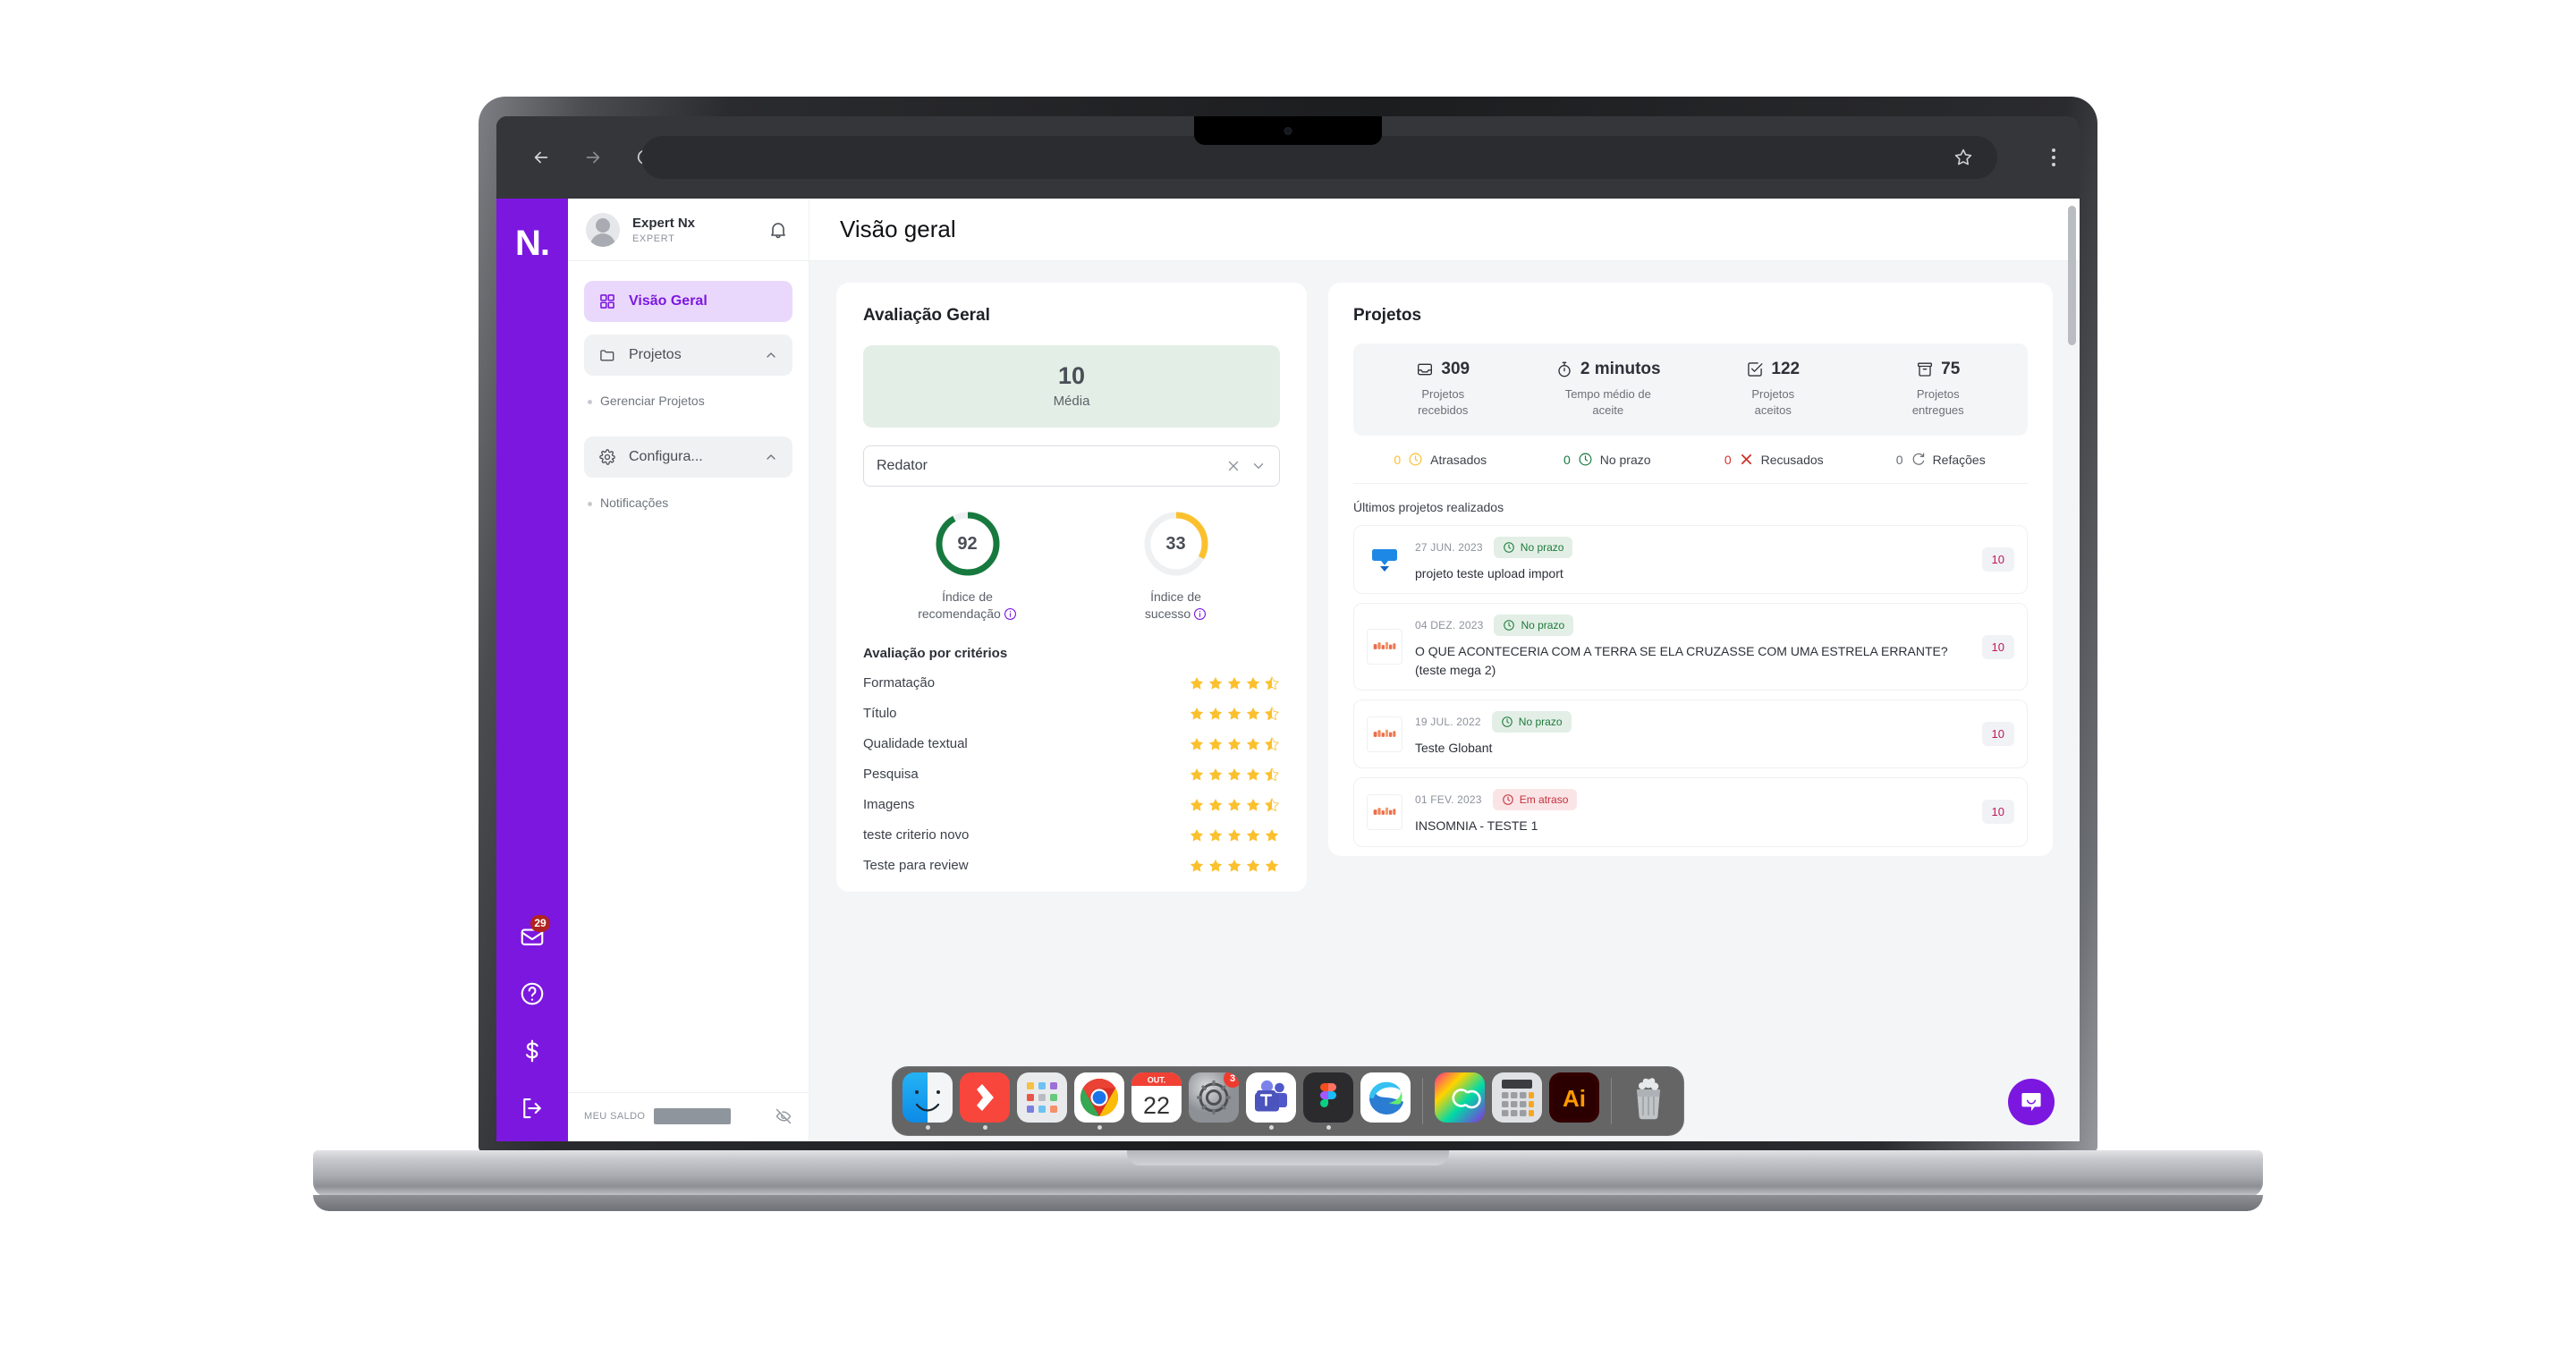 The image size is (2576, 1356). What do you see at coordinates (1792, 459) in the screenshot?
I see `status-label: Recusados` at bounding box center [1792, 459].